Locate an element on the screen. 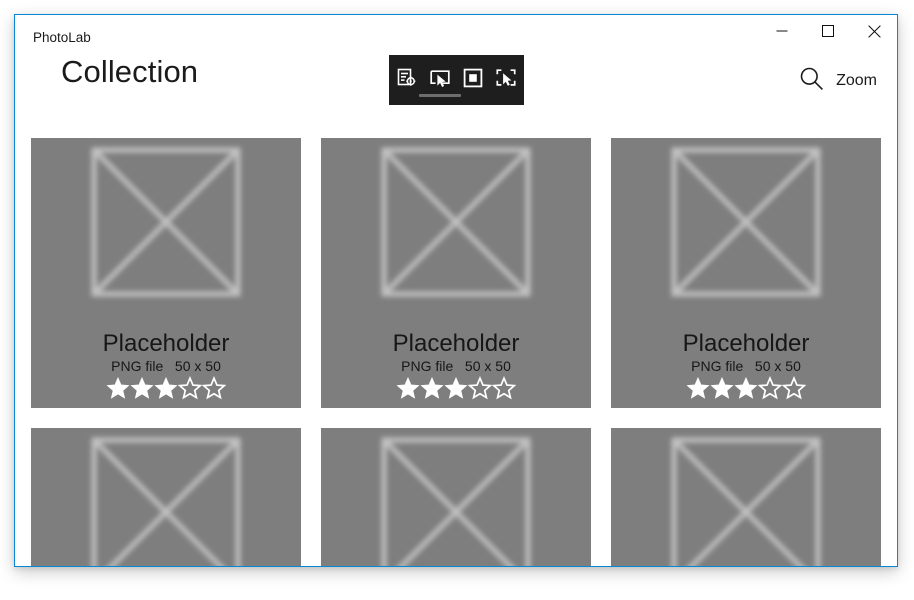 This screenshot has width=914, height=600. pointer-in-frame-icon is located at coordinates (440, 78).